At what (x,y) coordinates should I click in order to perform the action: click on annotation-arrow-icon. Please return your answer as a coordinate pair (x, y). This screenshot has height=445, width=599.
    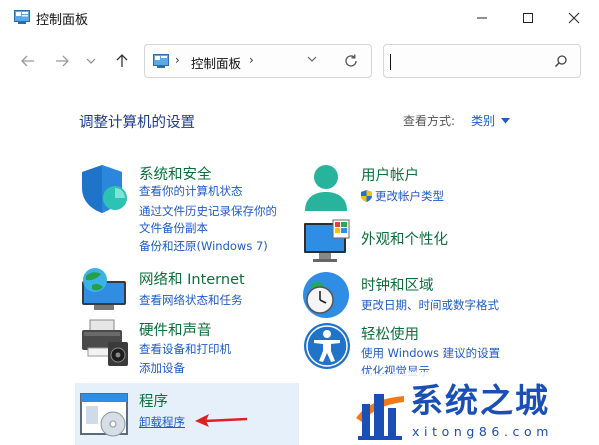
    Looking at the image, I should click on (221, 420).